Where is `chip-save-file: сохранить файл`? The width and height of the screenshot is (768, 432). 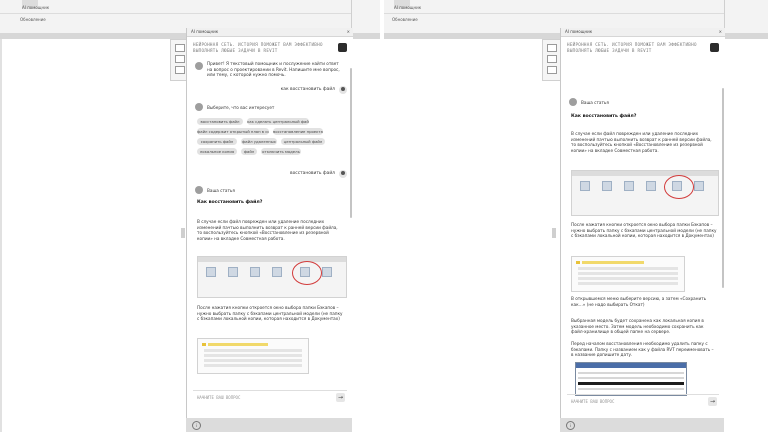
chip-save-file: сохранить файл is located at coordinates (217, 141).